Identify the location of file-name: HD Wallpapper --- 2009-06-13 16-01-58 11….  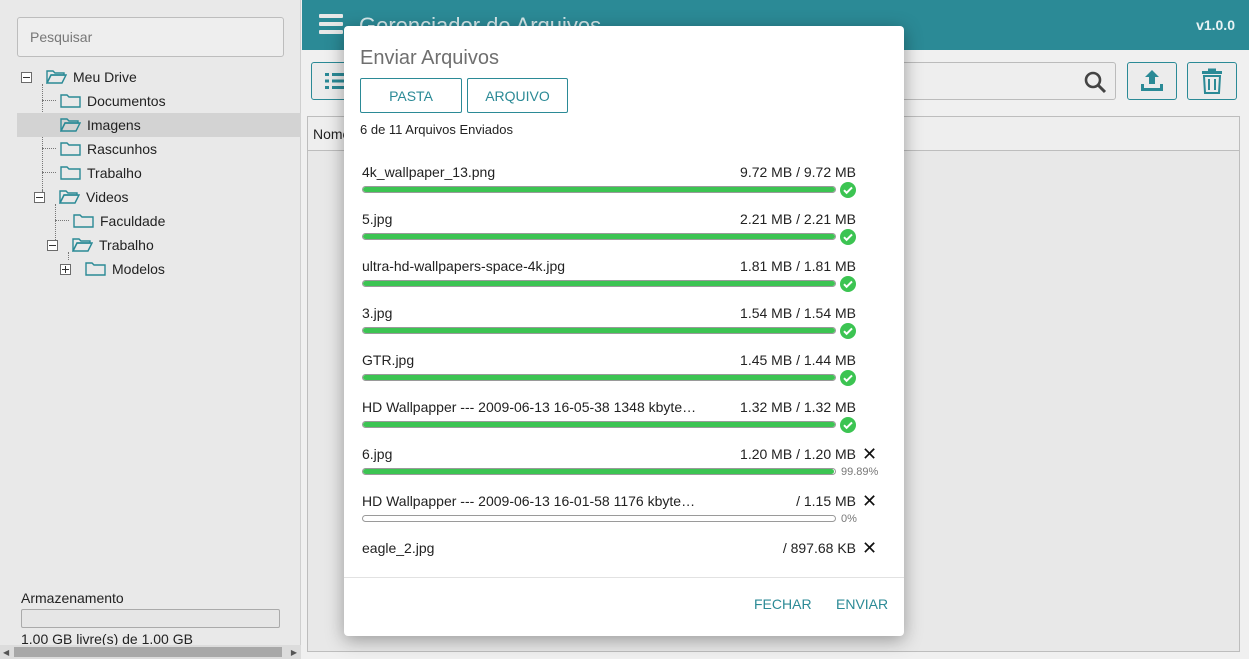
(532, 501).